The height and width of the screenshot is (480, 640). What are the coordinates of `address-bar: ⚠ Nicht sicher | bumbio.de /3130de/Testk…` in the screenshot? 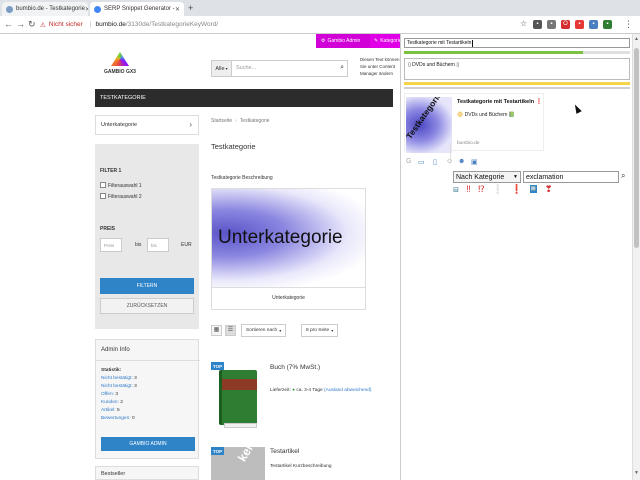 It's located at (278, 24).